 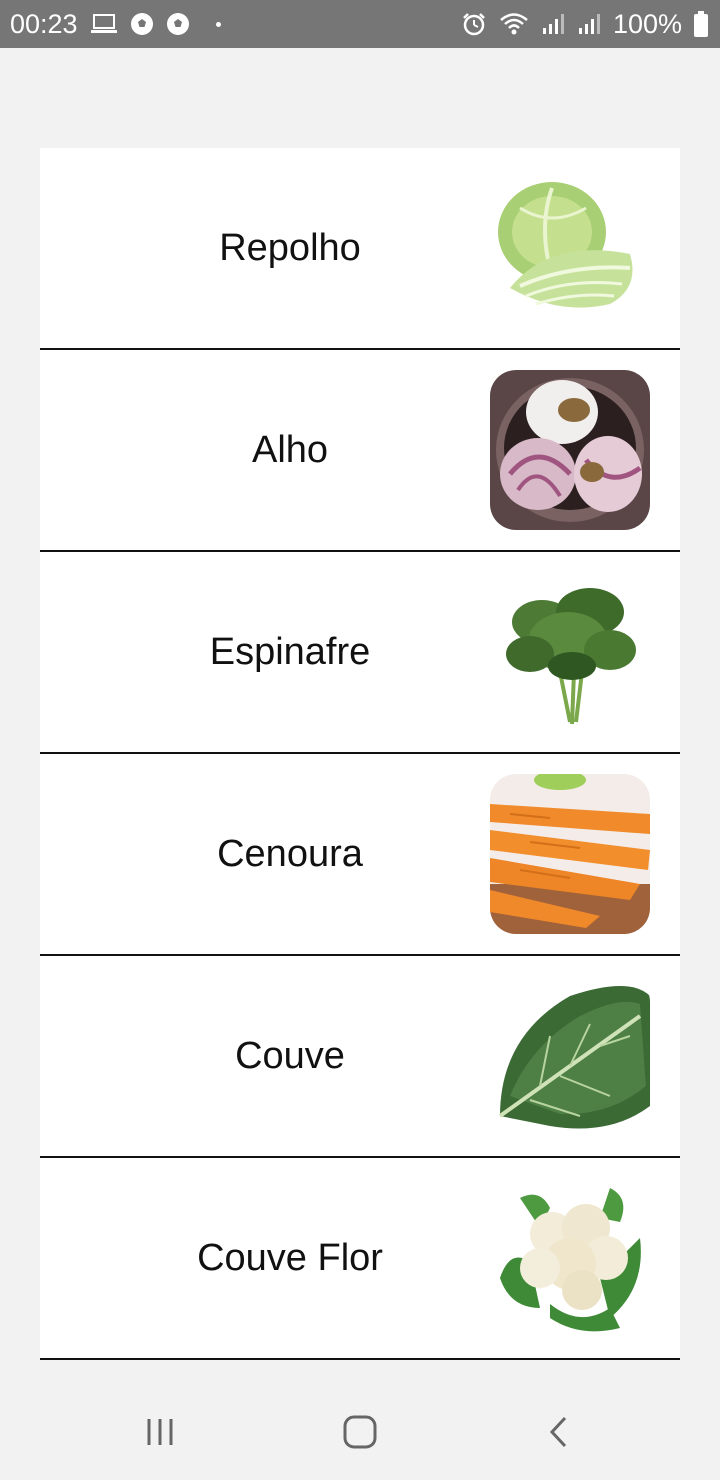 I want to click on status-right: 100%, so click(x=584, y=24).